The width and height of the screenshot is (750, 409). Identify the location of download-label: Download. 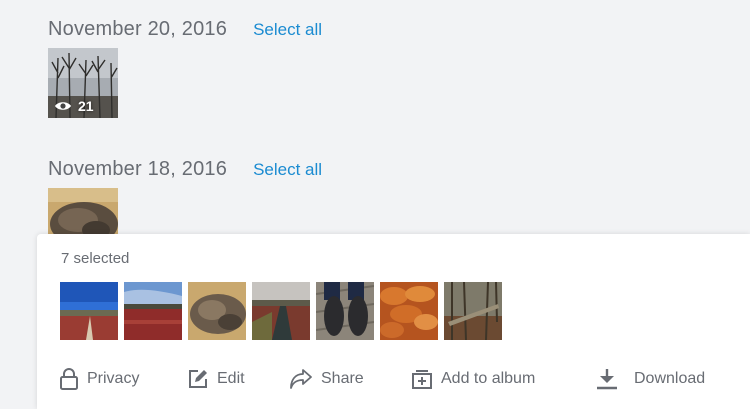
(670, 378).